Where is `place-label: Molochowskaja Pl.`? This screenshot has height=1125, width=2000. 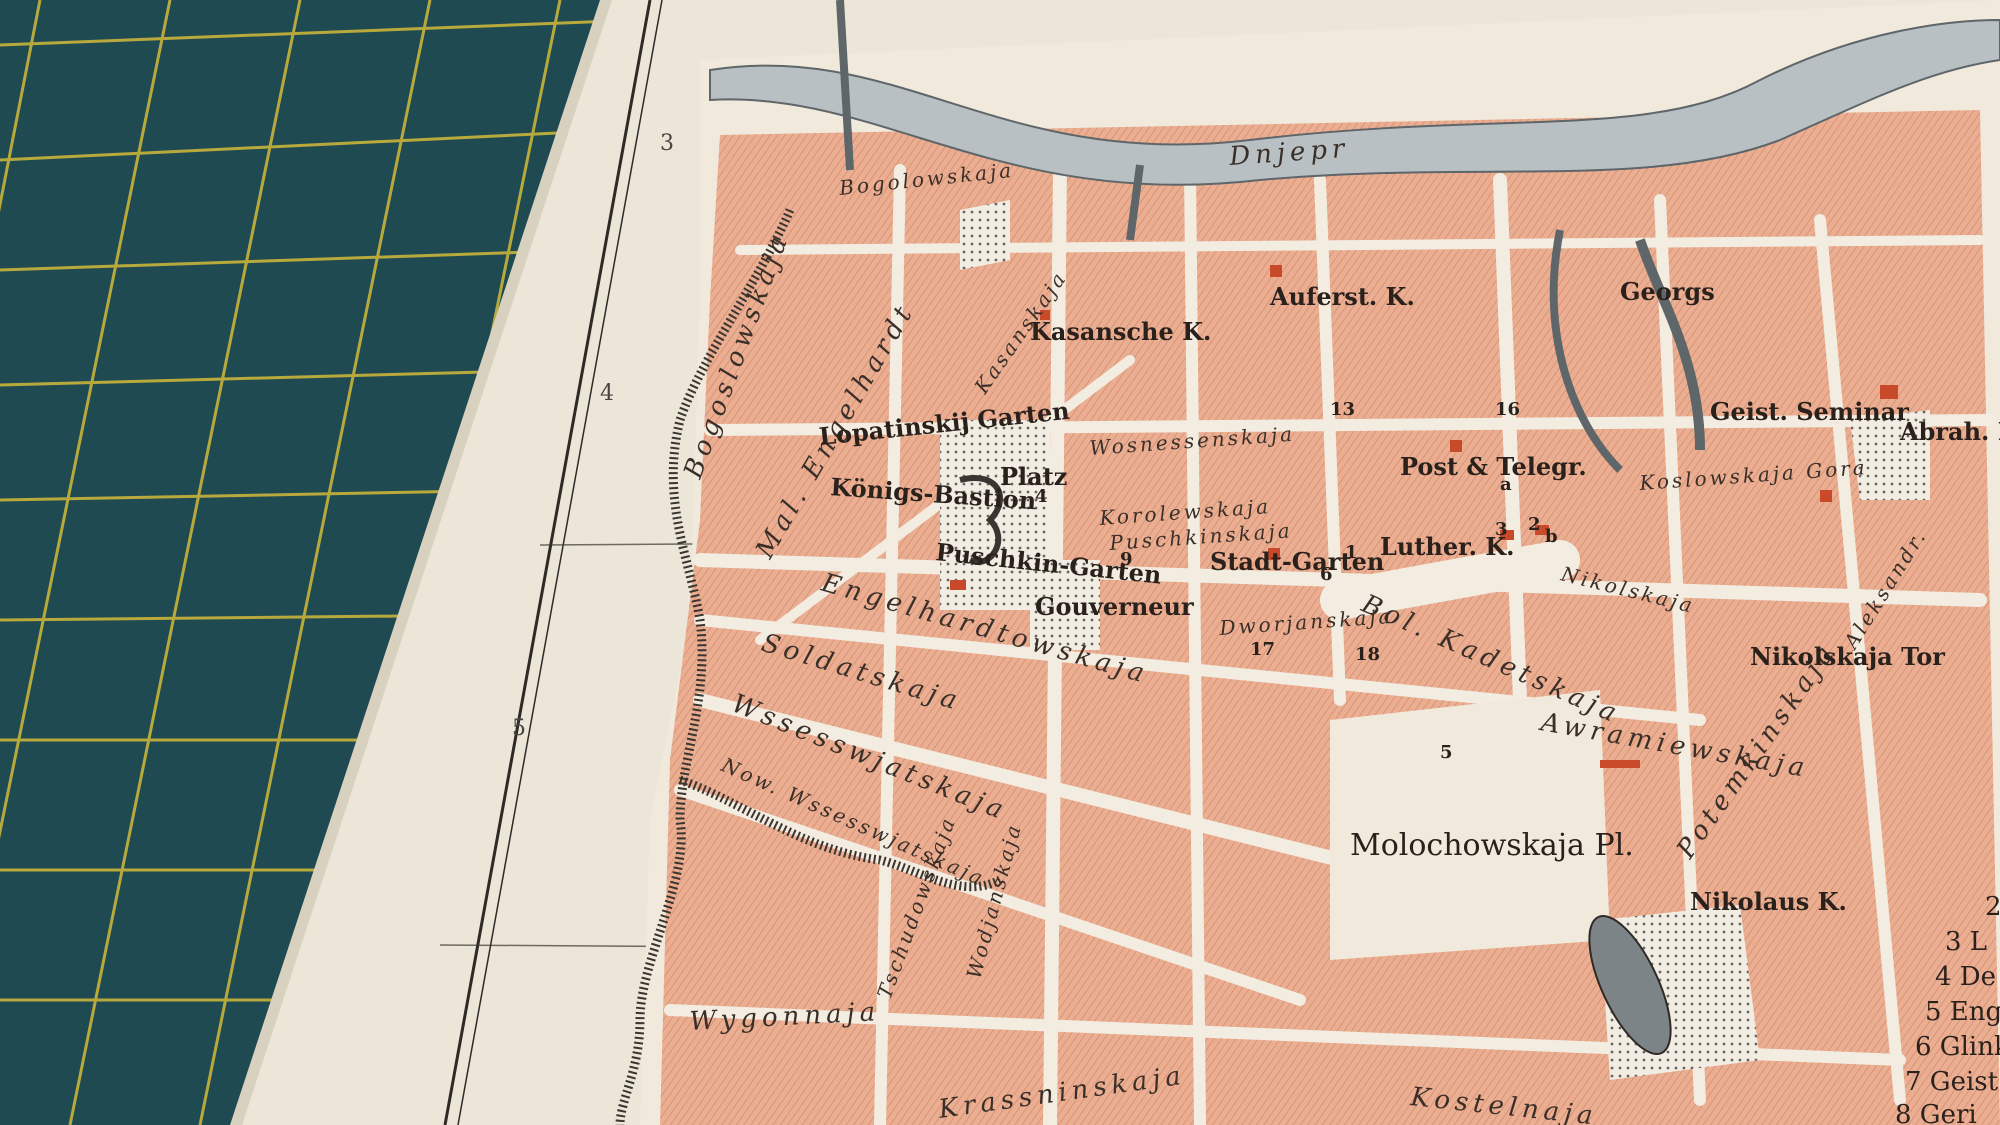 place-label: Molochowskaja Pl. is located at coordinates (1492, 845).